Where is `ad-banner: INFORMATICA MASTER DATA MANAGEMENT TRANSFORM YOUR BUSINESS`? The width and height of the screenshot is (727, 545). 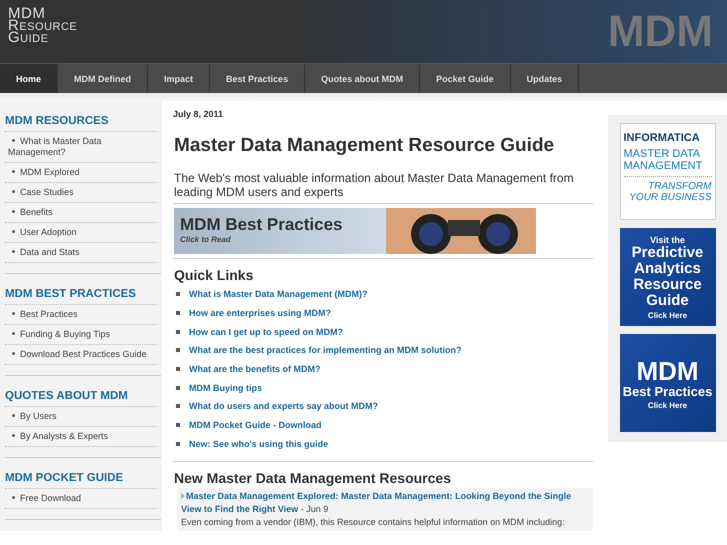 ad-banner: INFORMATICA MASTER DATA MANAGEMENT TRANSFORM YOUR BUSINESS is located at coordinates (668, 171).